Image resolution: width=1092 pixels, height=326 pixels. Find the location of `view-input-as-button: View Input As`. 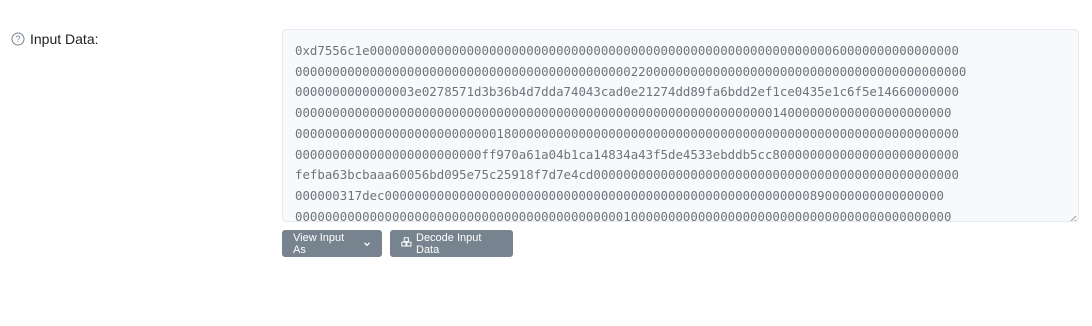

view-input-as-button: View Input As is located at coordinates (332, 243).